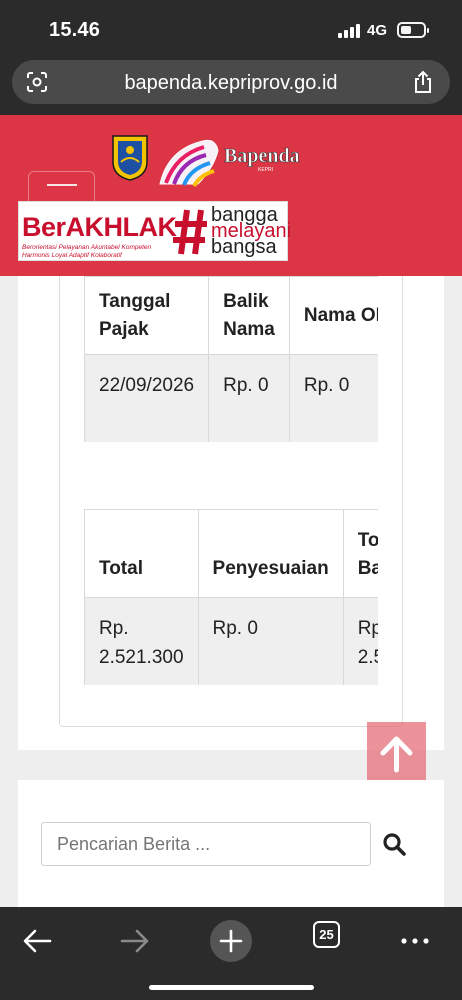 This screenshot has width=462, height=1000. What do you see at coordinates (377, 30) in the screenshot?
I see `network-type: 4G` at bounding box center [377, 30].